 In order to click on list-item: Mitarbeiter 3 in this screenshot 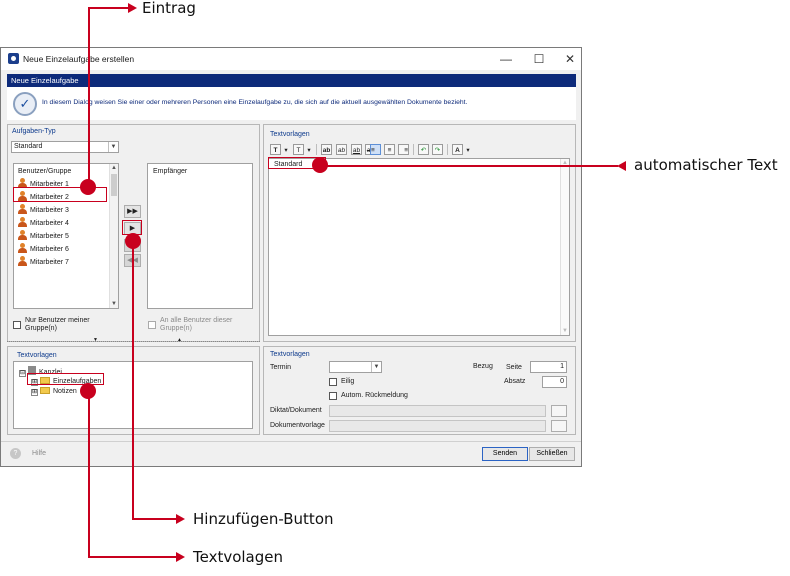, I will do `click(43, 210)`.